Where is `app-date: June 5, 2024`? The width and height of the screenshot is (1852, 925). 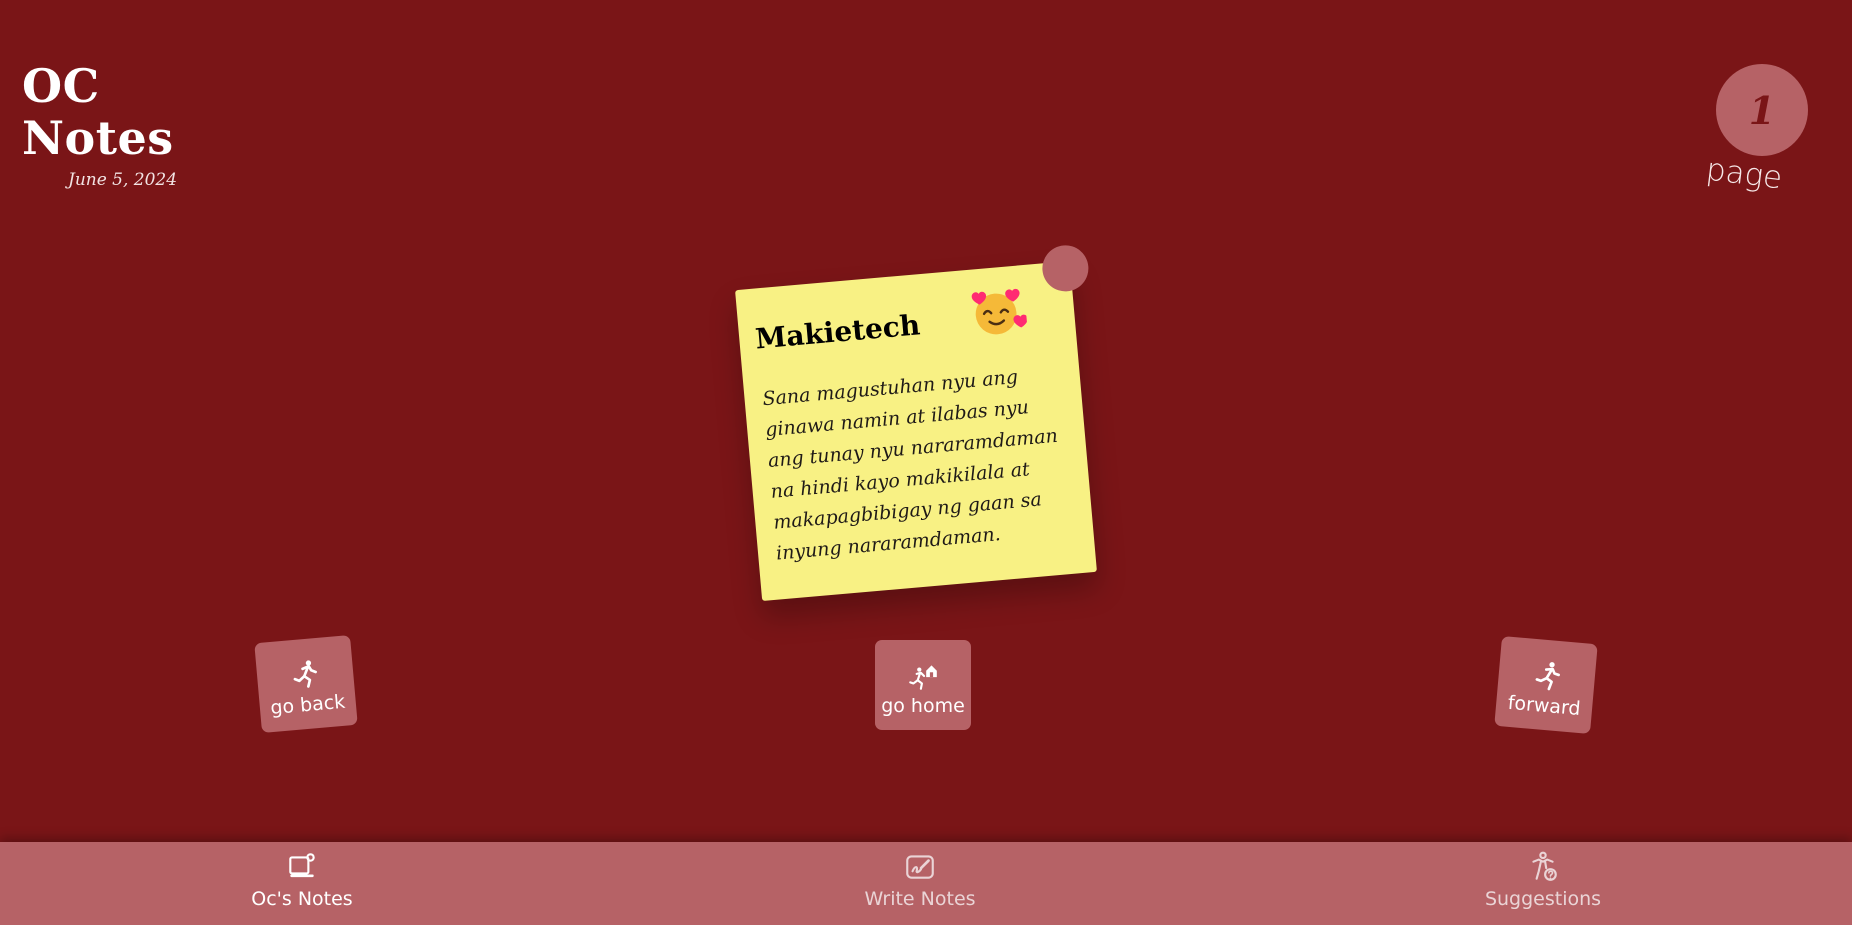
app-date: June 5, 2024 is located at coordinates (123, 180).